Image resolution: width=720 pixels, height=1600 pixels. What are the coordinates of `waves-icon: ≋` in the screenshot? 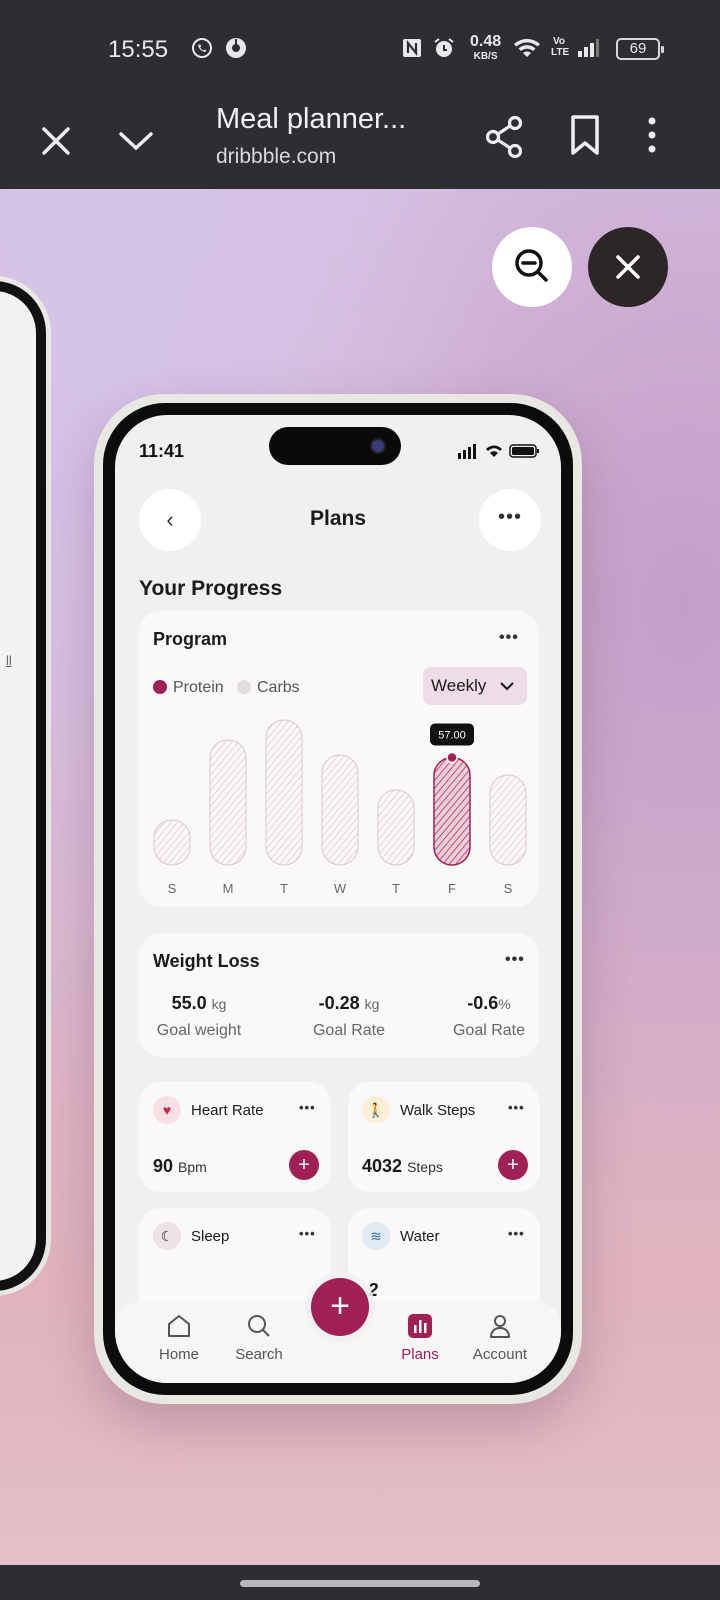 It's located at (376, 1236).